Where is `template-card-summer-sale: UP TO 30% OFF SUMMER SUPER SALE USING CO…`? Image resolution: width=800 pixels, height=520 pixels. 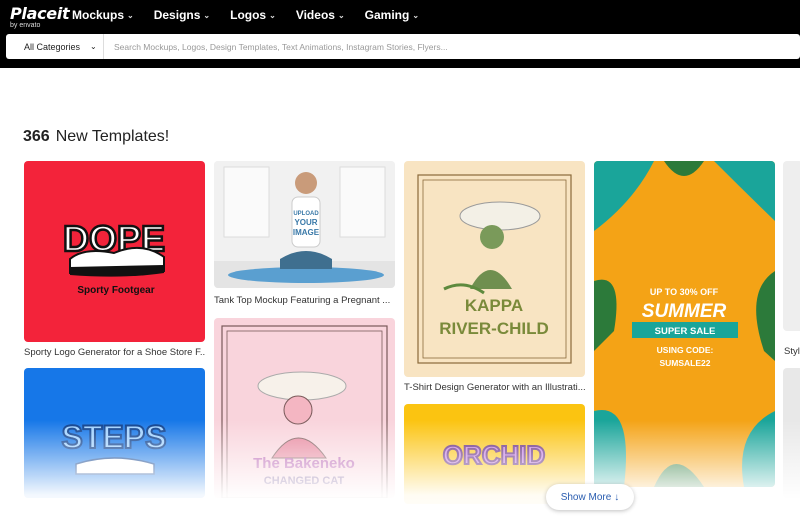 template-card-summer-sale: UP TO 30% OFF SUMMER SUPER SALE USING CO… is located at coordinates (684, 324).